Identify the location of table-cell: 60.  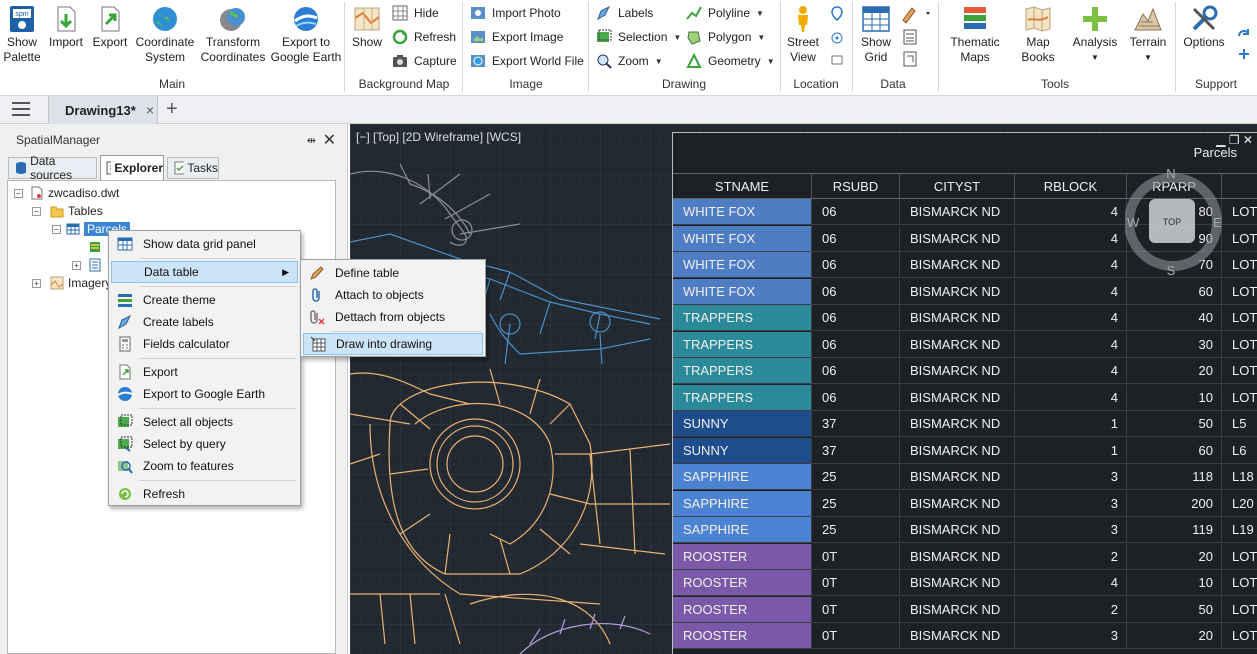
(1174, 450).